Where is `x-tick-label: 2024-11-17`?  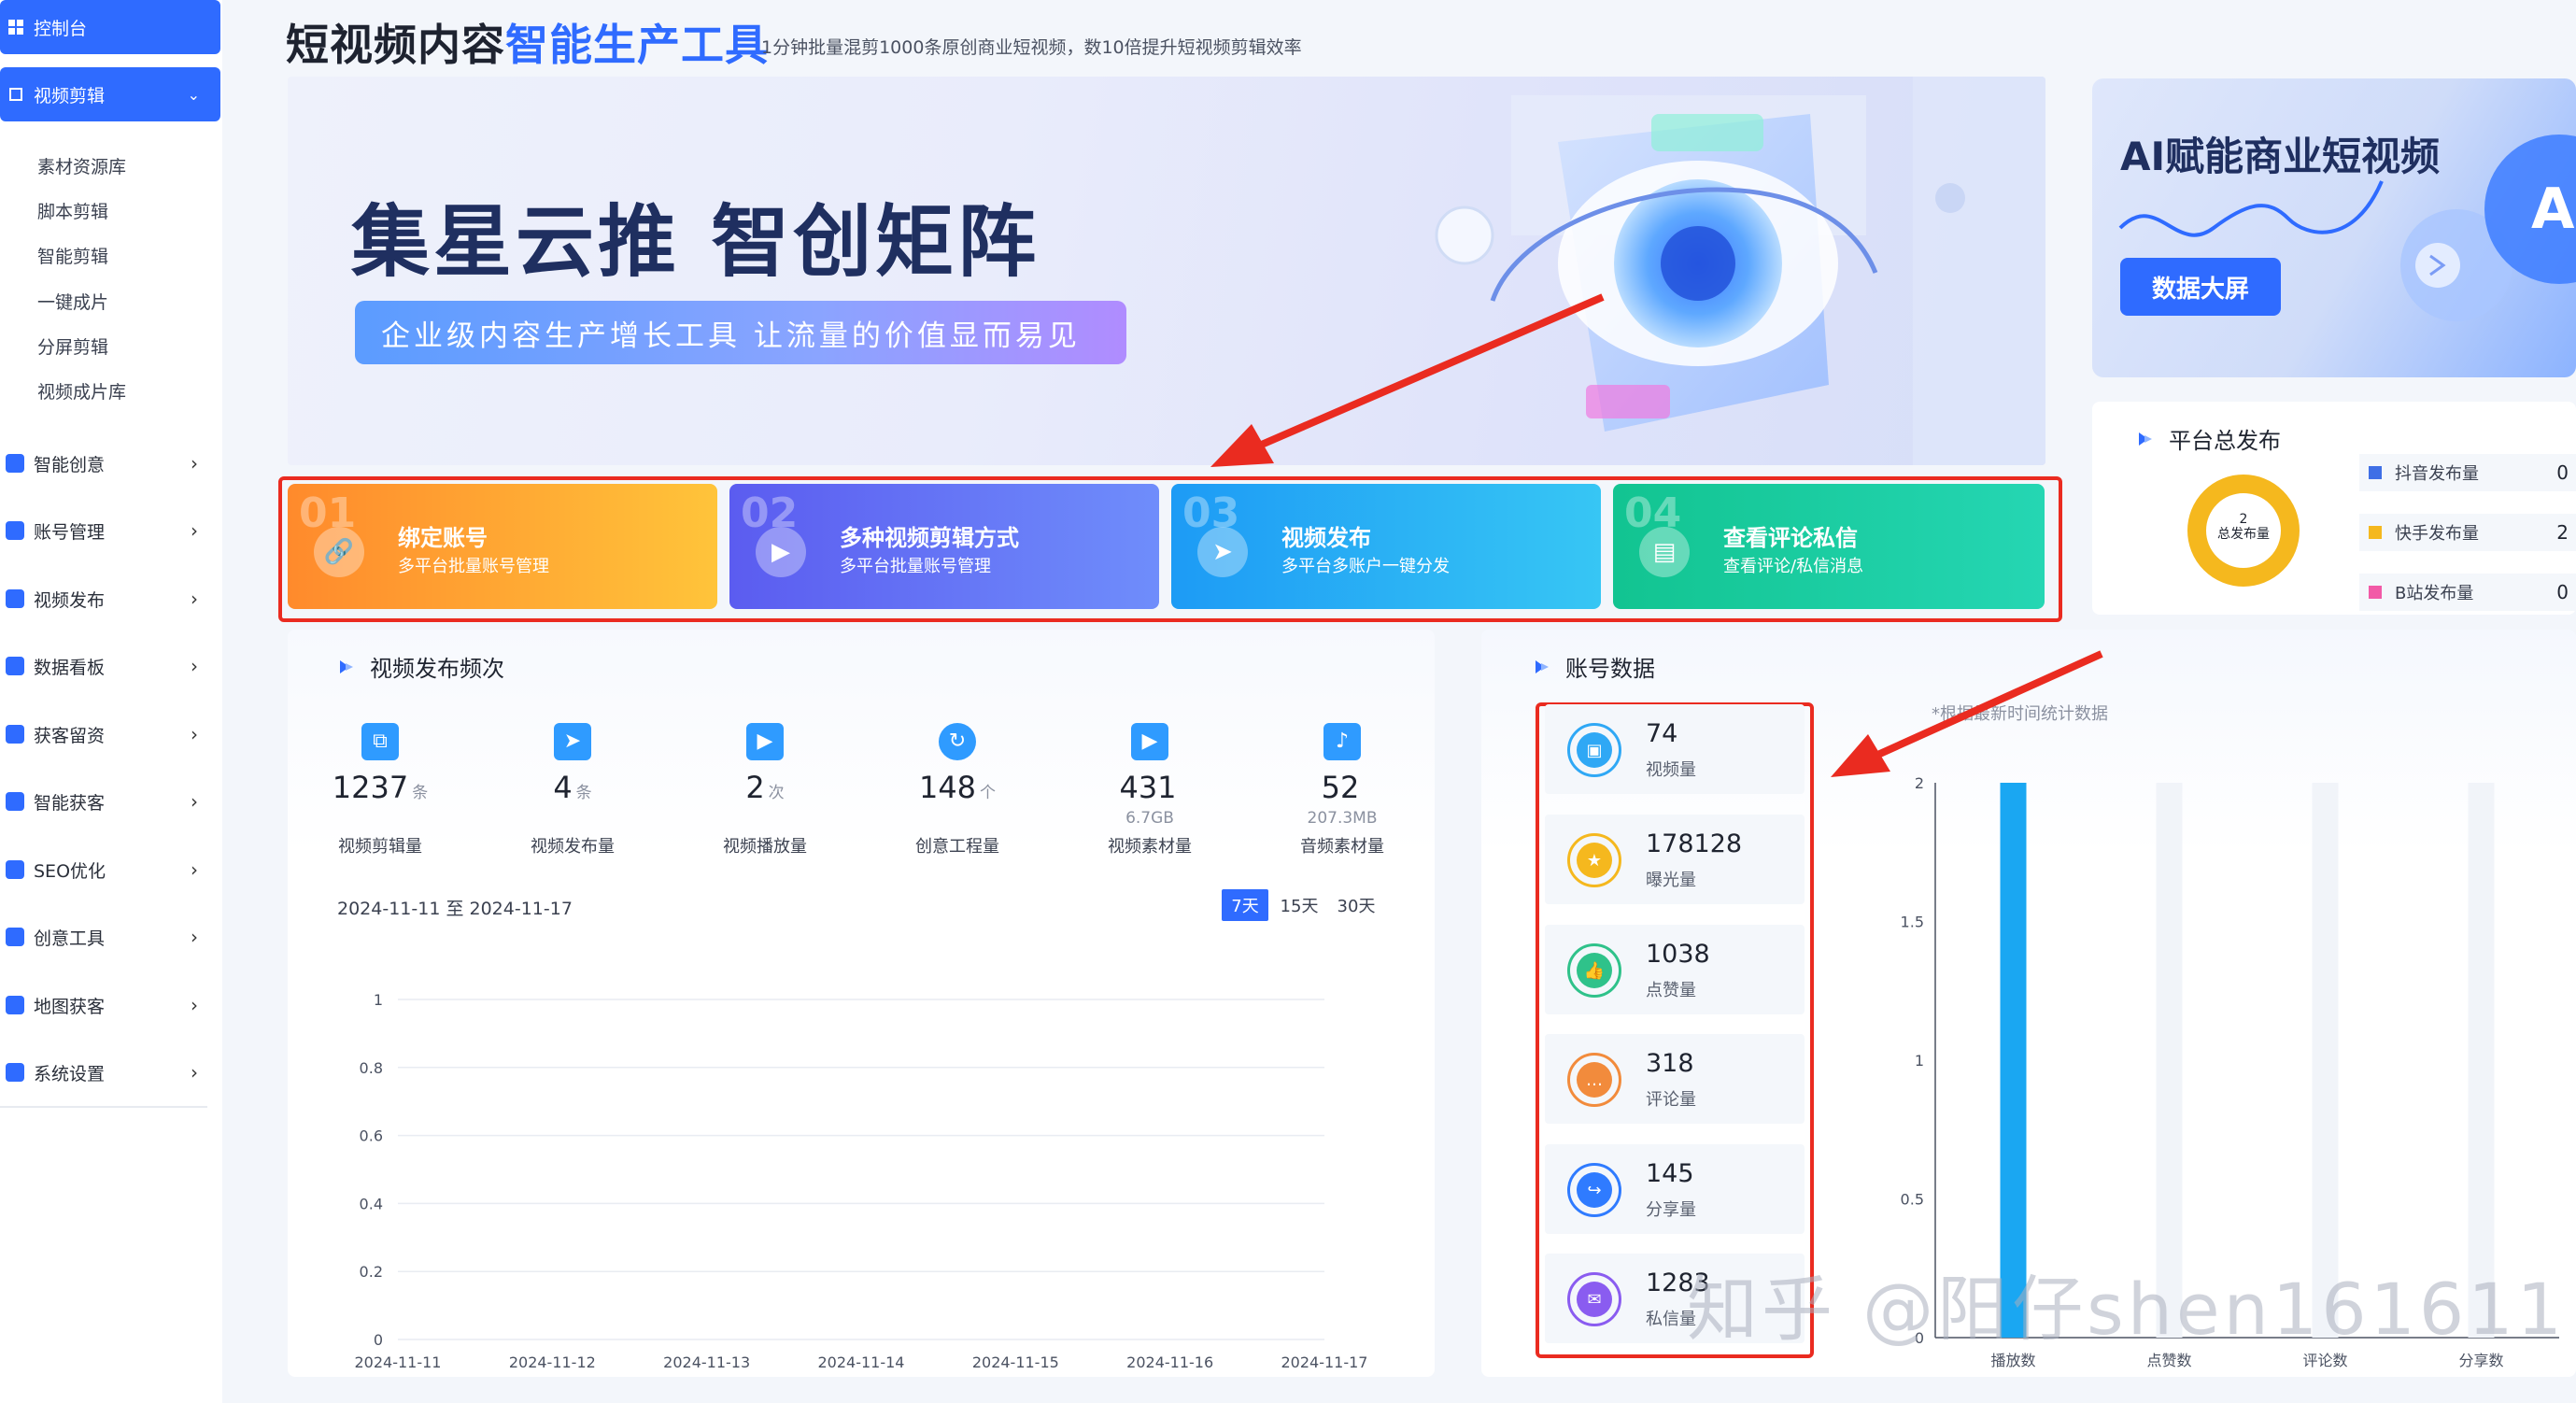
x-tick-label: 2024-11-17 is located at coordinates (1324, 1362).